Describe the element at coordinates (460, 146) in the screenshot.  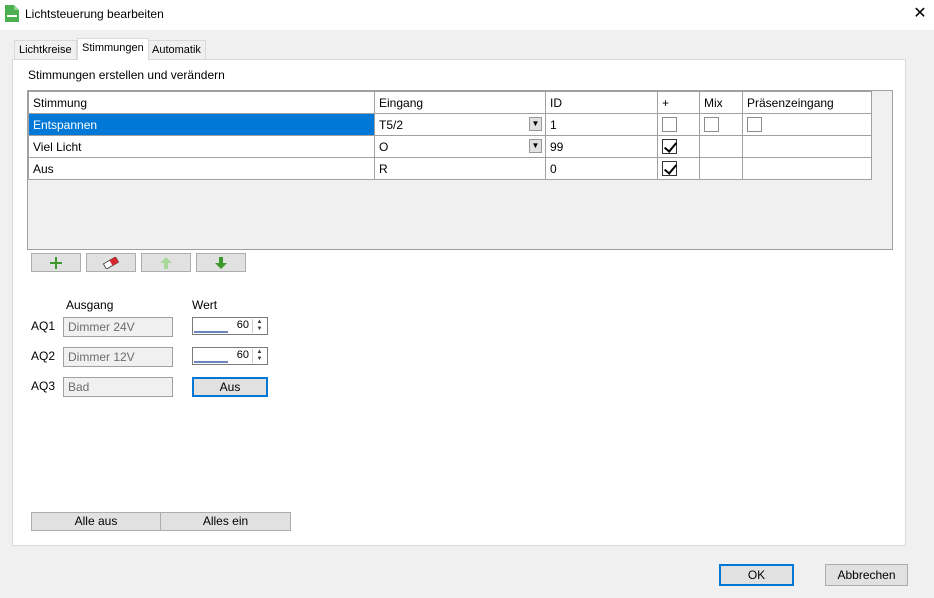
I see `cell-eingang-combo: O ▼` at that location.